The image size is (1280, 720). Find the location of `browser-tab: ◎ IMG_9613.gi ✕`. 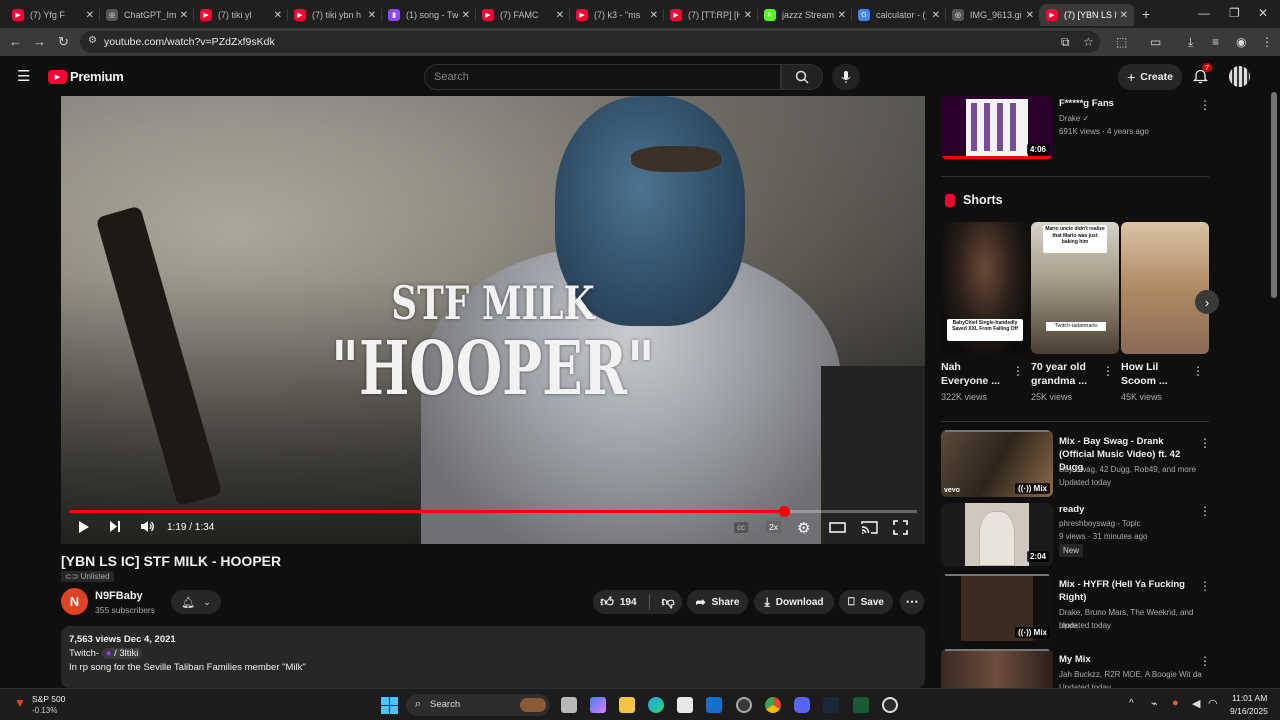

browser-tab: ◎ IMG_9613.gi ✕ is located at coordinates (993, 15).